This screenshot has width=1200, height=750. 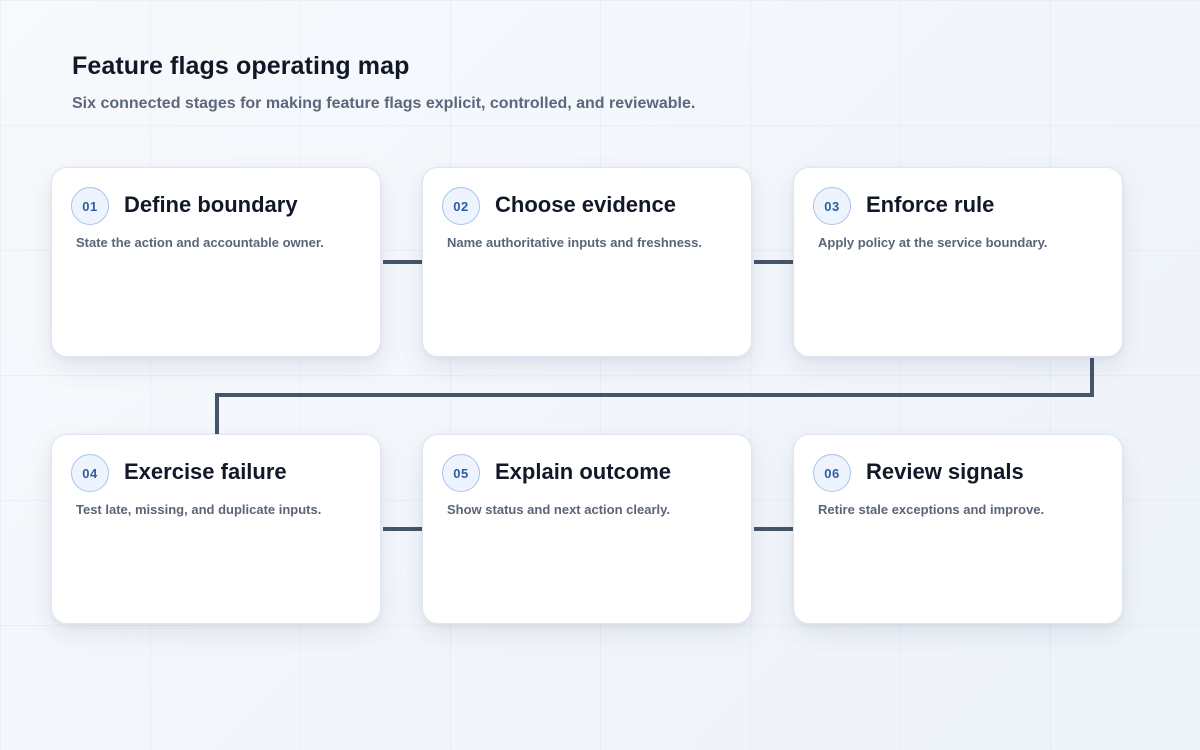 I want to click on stage-title: Exercise failure, so click(x=205, y=471).